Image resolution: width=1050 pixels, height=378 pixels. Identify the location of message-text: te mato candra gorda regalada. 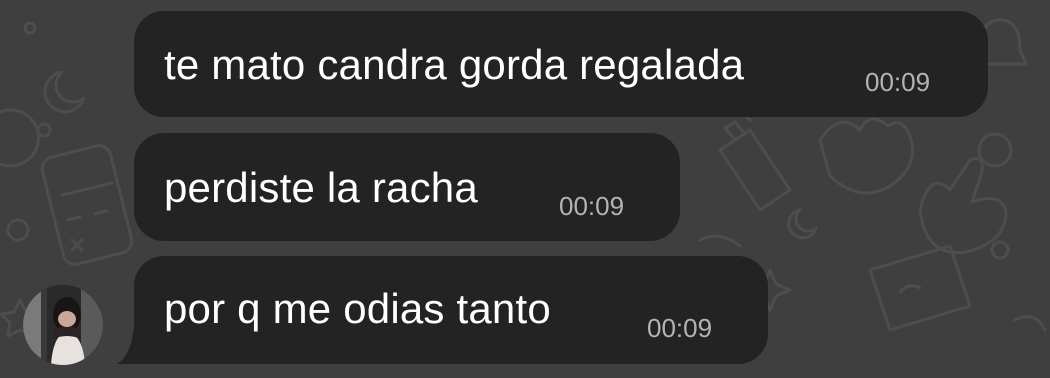
(454, 64).